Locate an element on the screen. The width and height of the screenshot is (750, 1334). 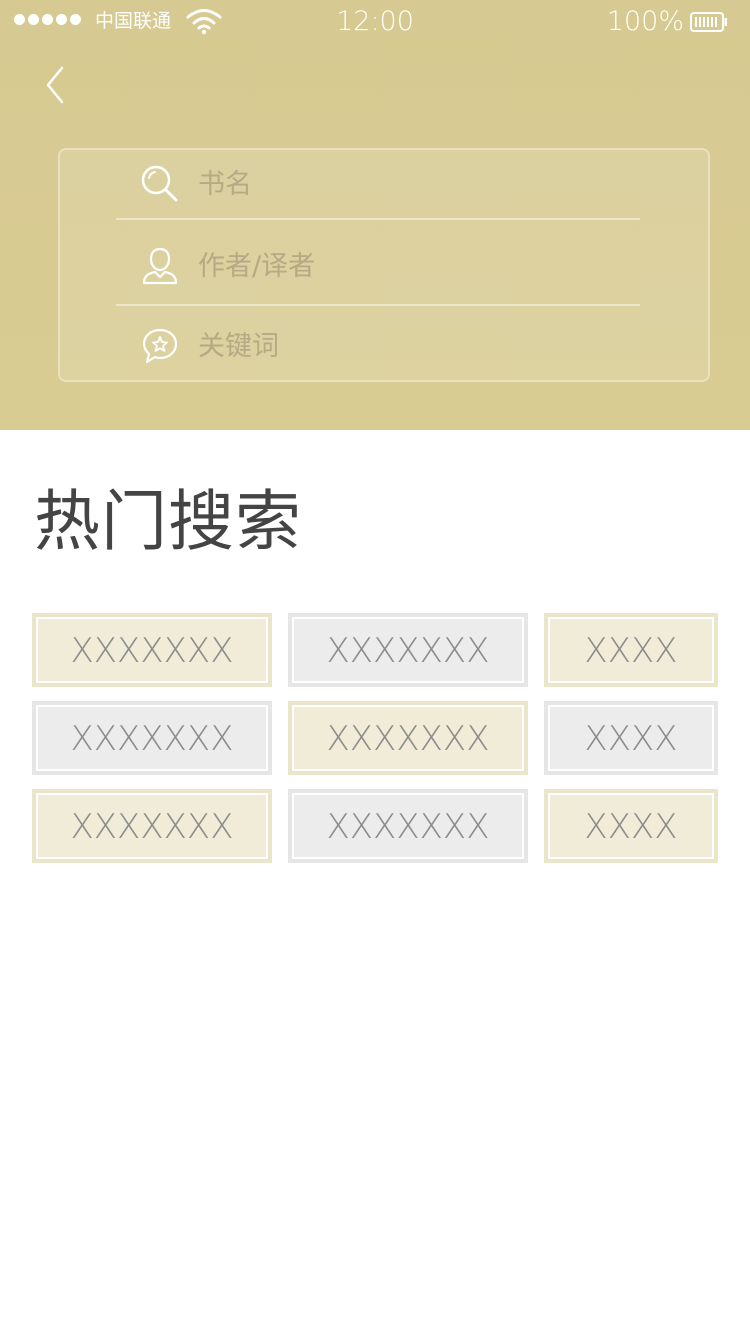
author-search-row is located at coordinates (378, 266).